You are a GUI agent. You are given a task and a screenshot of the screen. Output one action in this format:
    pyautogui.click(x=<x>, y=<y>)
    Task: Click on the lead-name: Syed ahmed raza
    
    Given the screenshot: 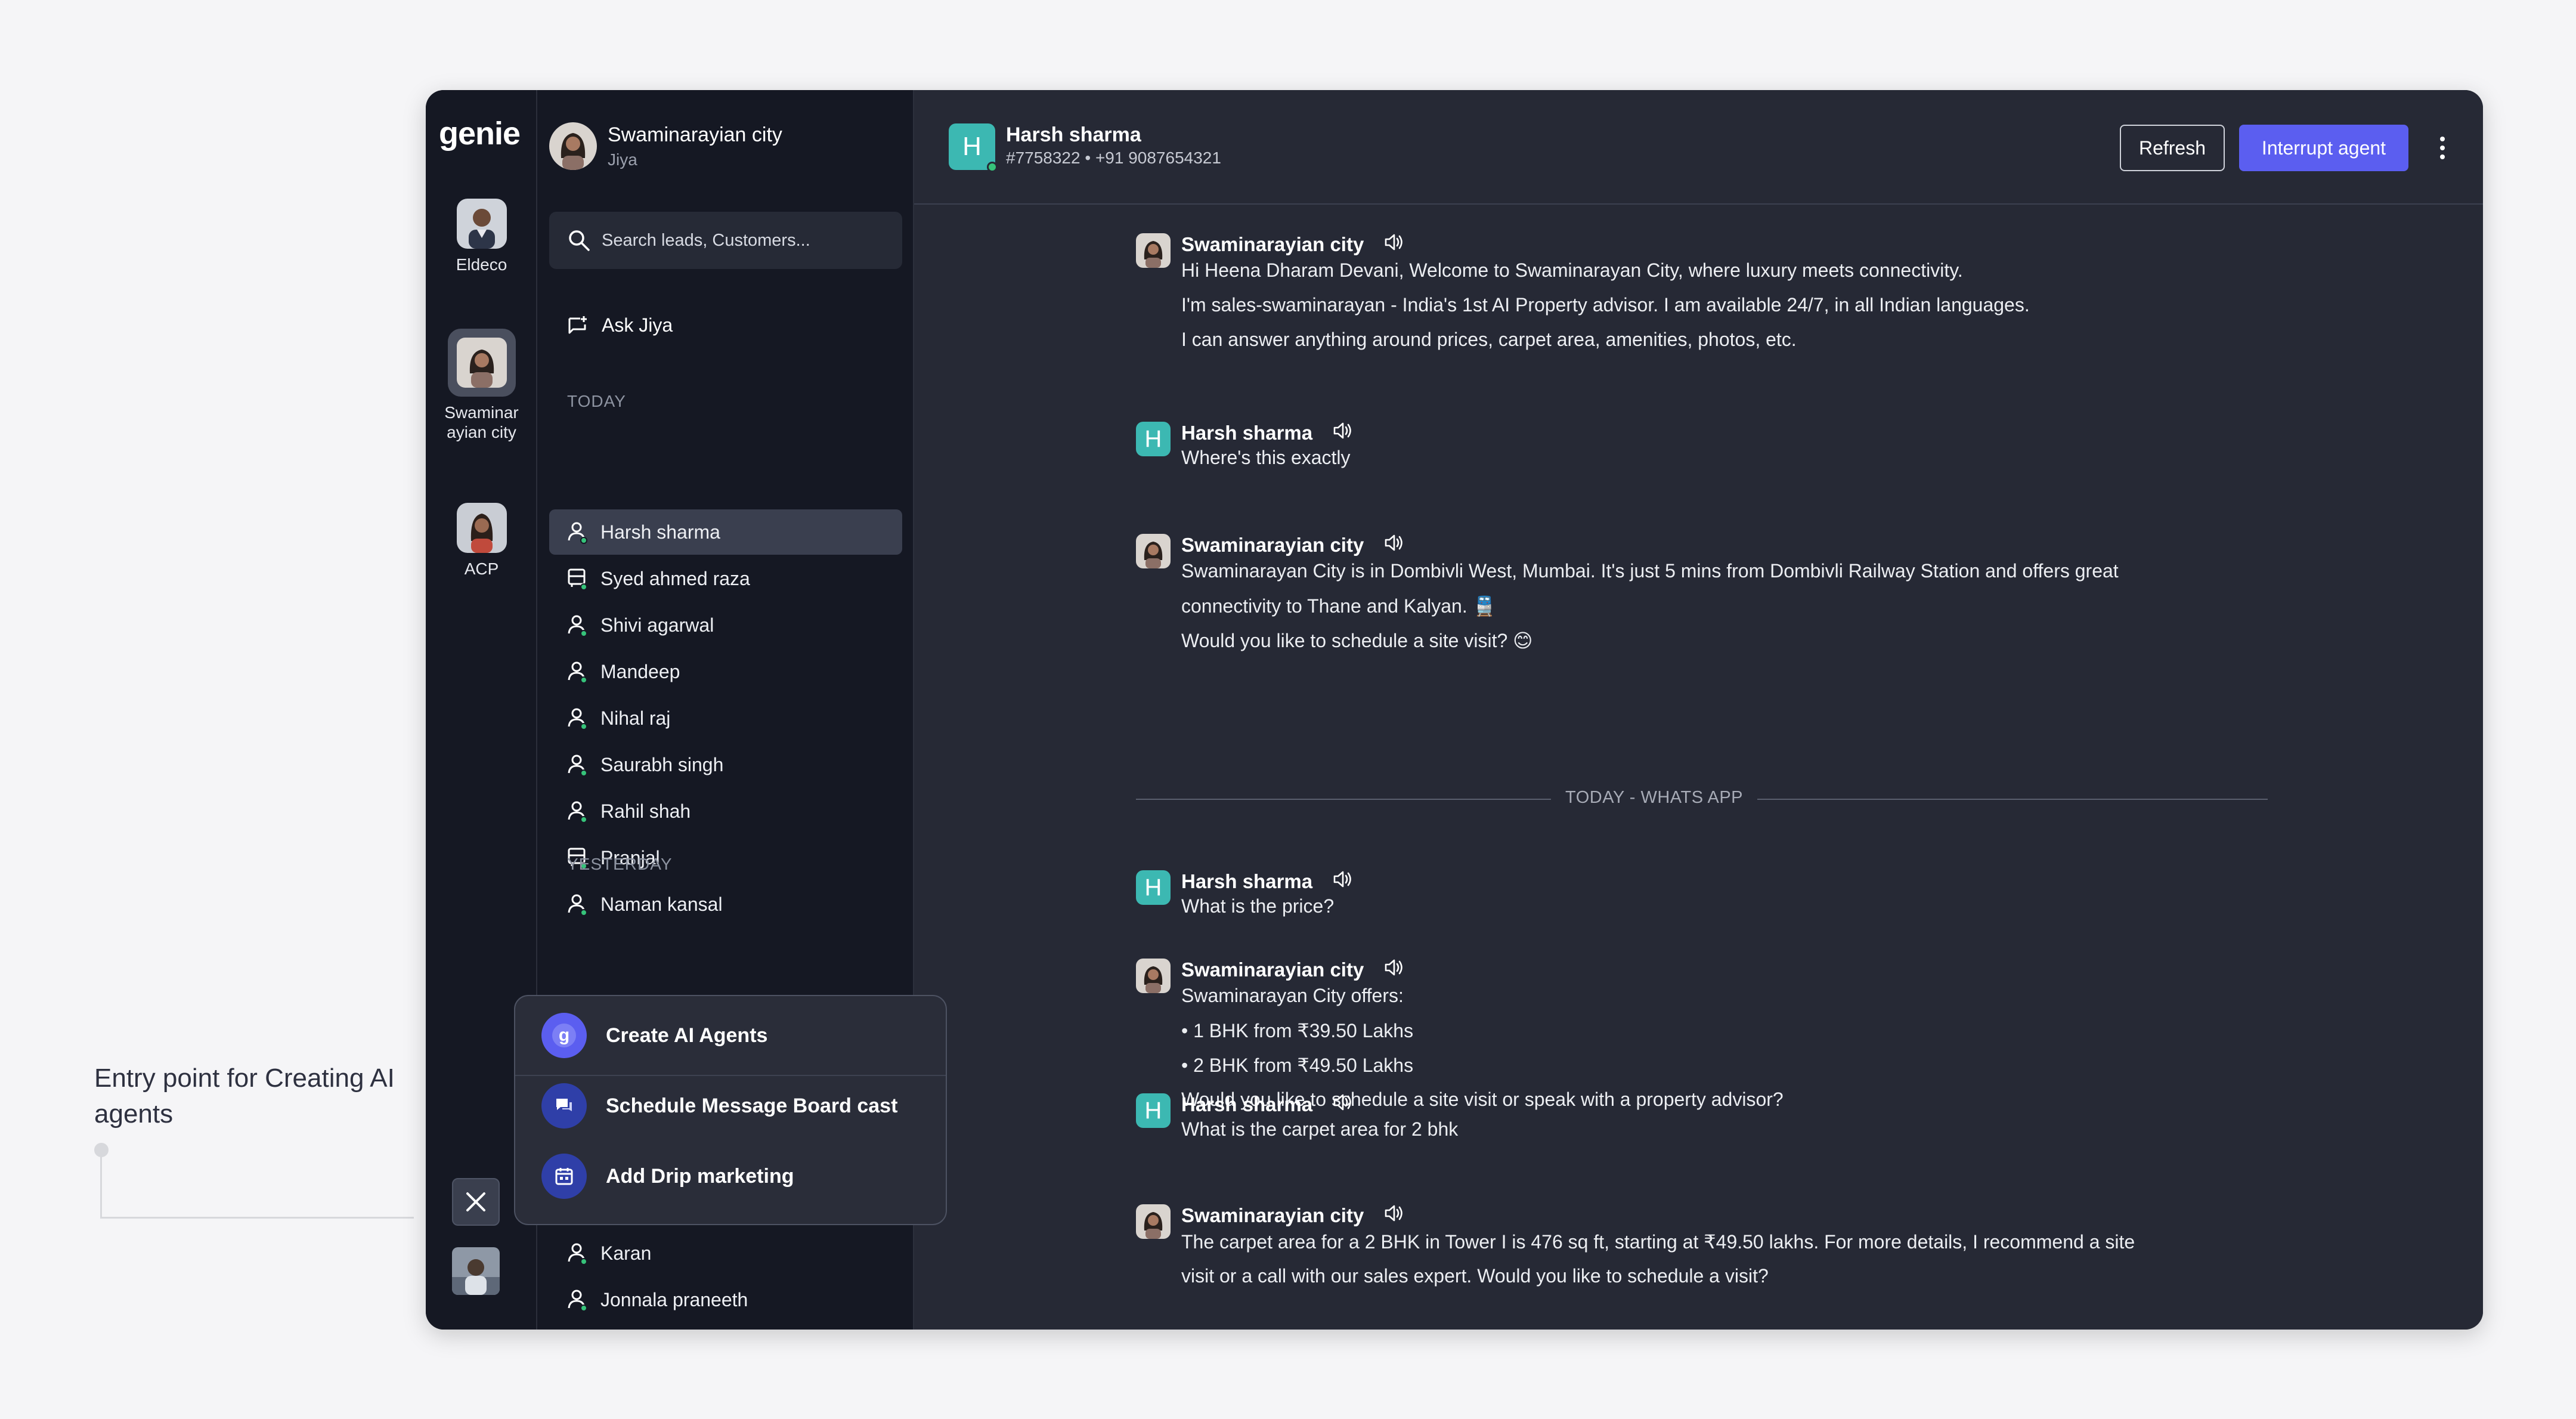 What is the action you would take?
    pyautogui.click(x=675, y=578)
    